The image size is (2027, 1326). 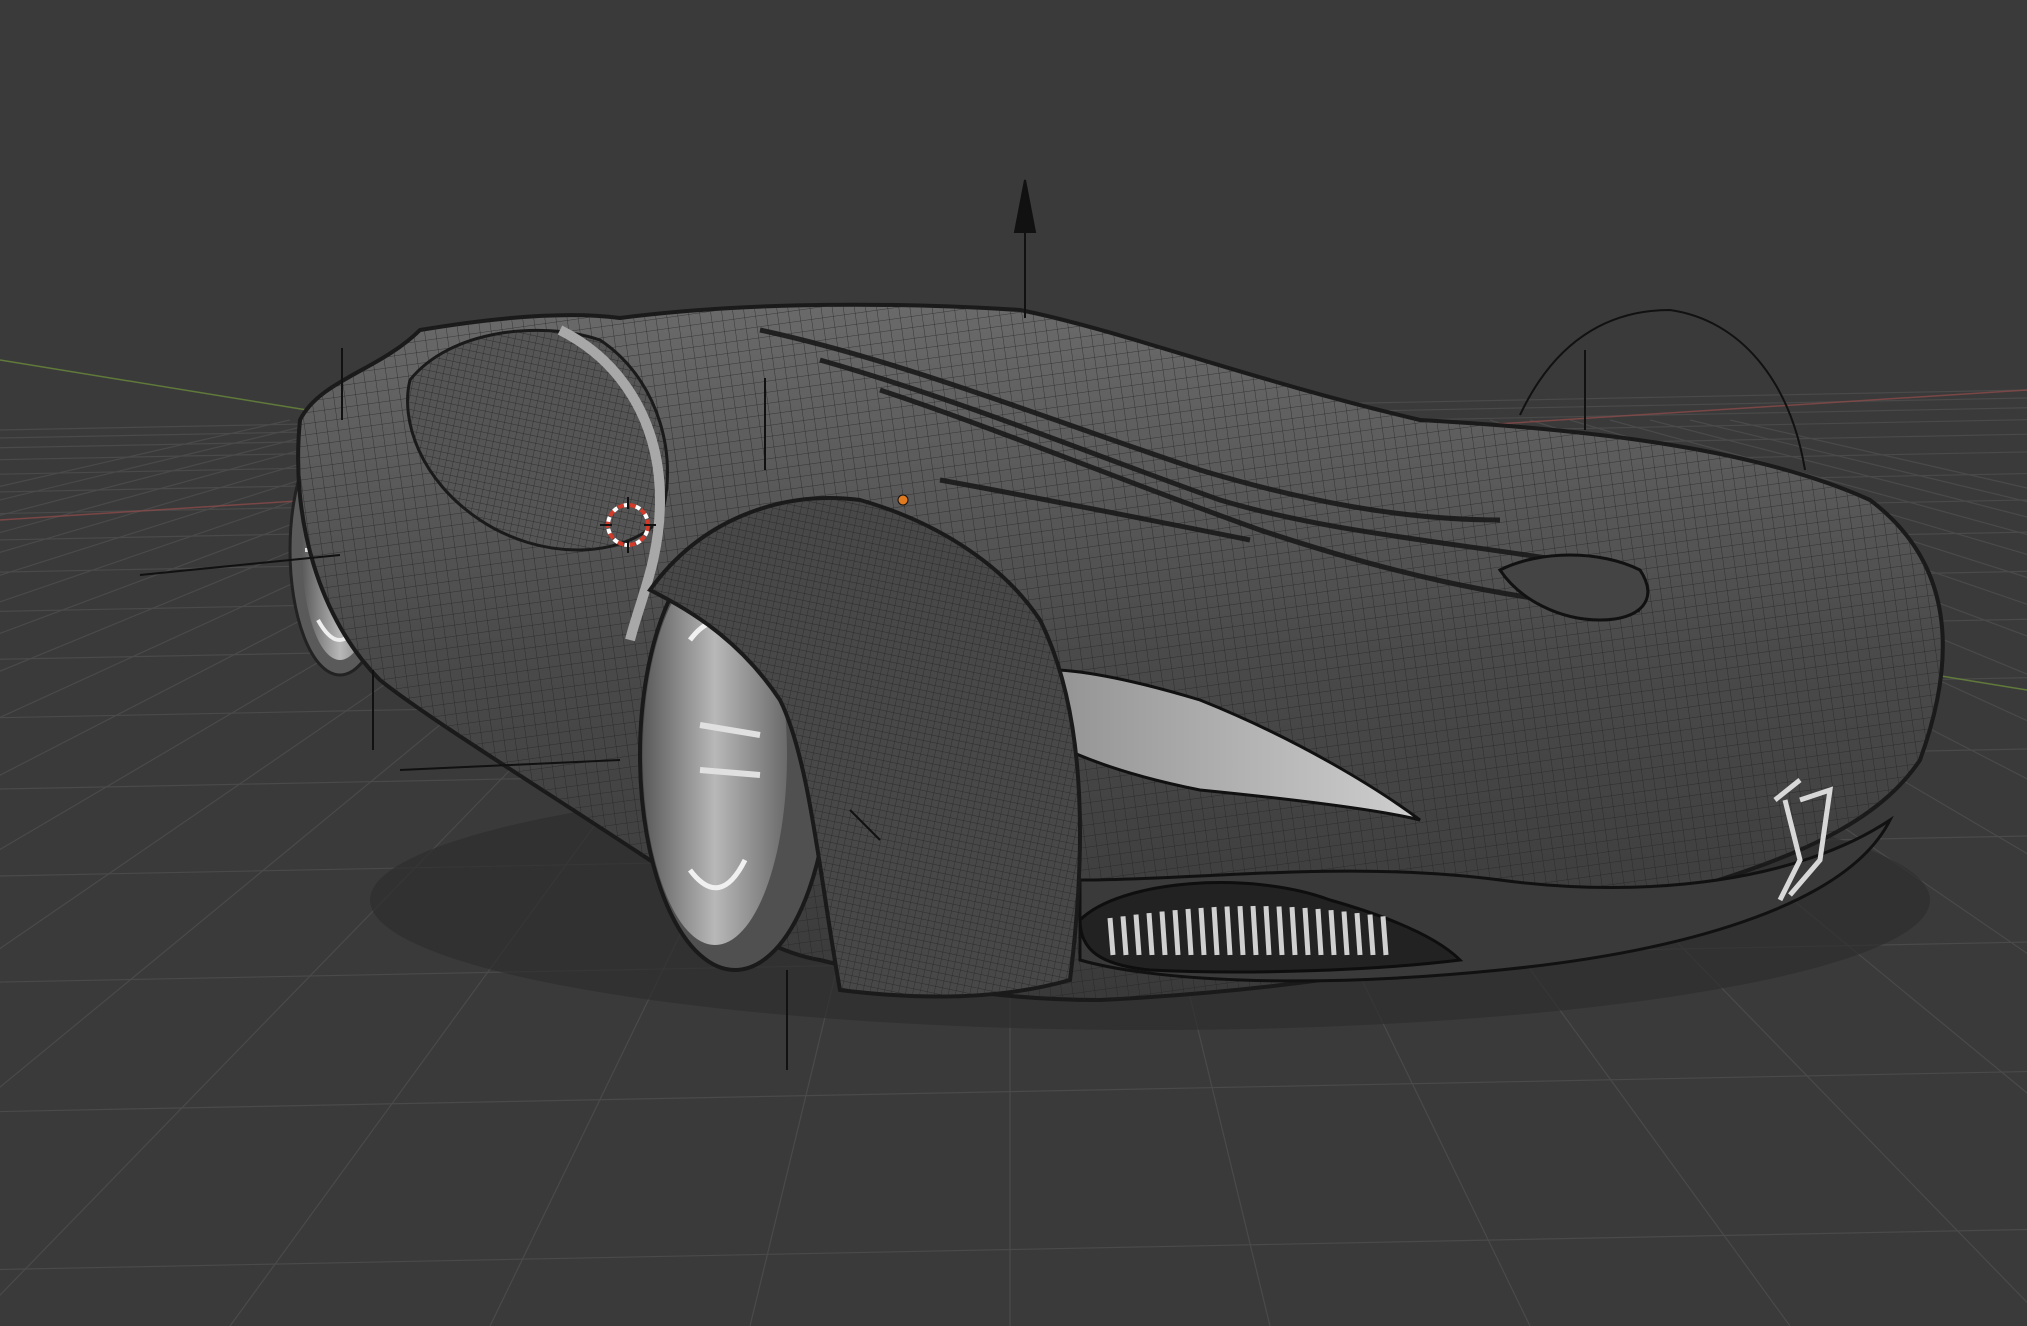 What do you see at coordinates (903, 500) in the screenshot?
I see `selected-vertex` at bounding box center [903, 500].